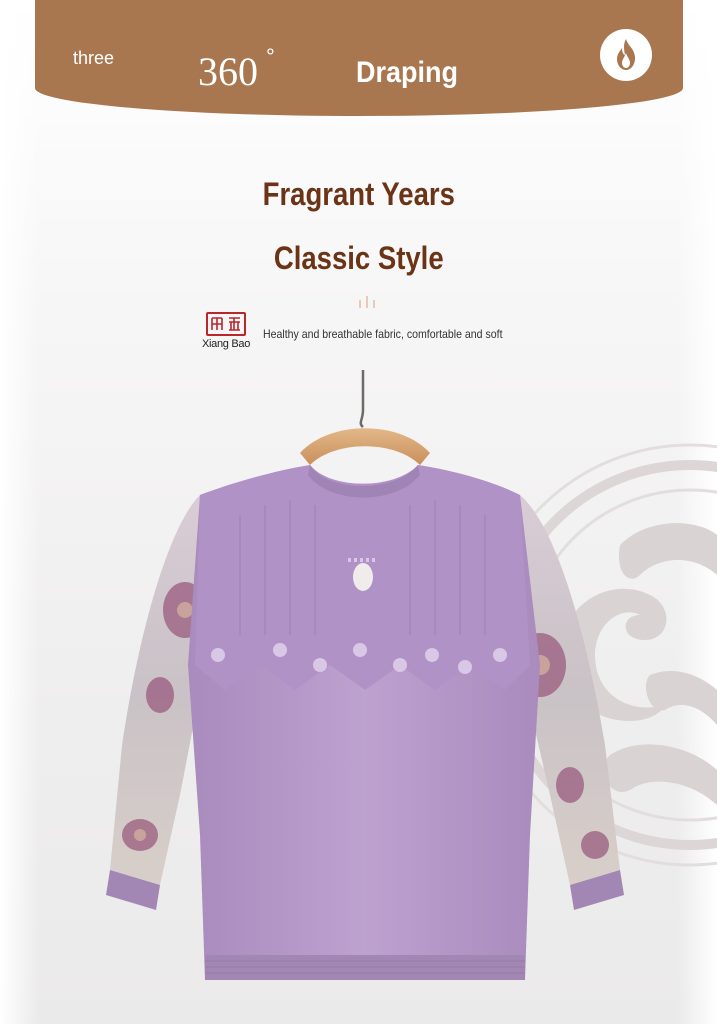 The height and width of the screenshot is (1025, 717). Describe the element at coordinates (270, 56) in the screenshot. I see `banner-degree-symbol: °` at that location.